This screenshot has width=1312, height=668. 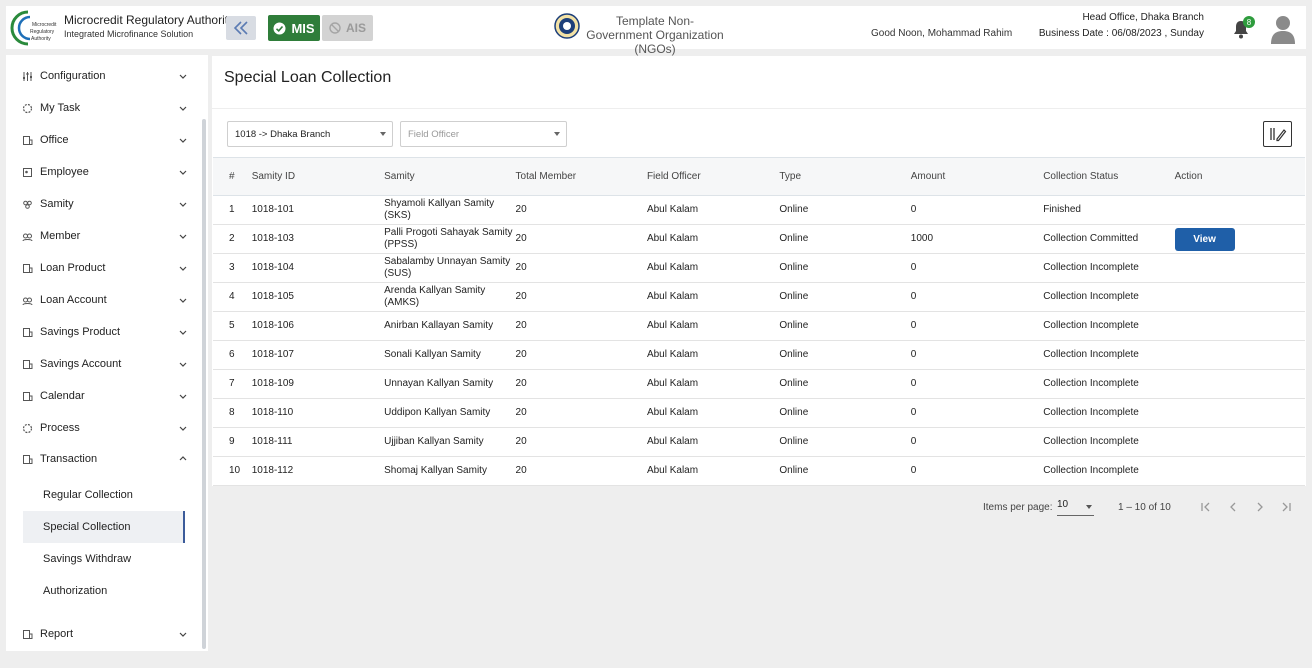 I want to click on last-page-button, so click(x=1286, y=507).